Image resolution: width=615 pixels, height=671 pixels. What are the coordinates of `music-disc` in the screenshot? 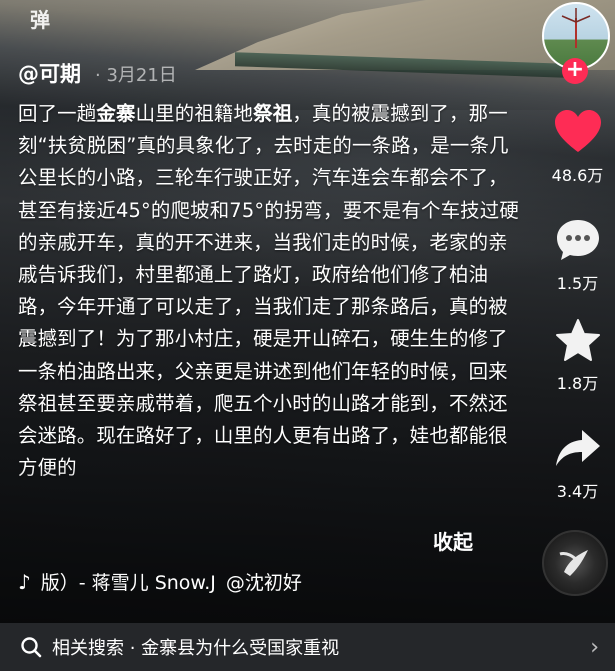 It's located at (575, 563).